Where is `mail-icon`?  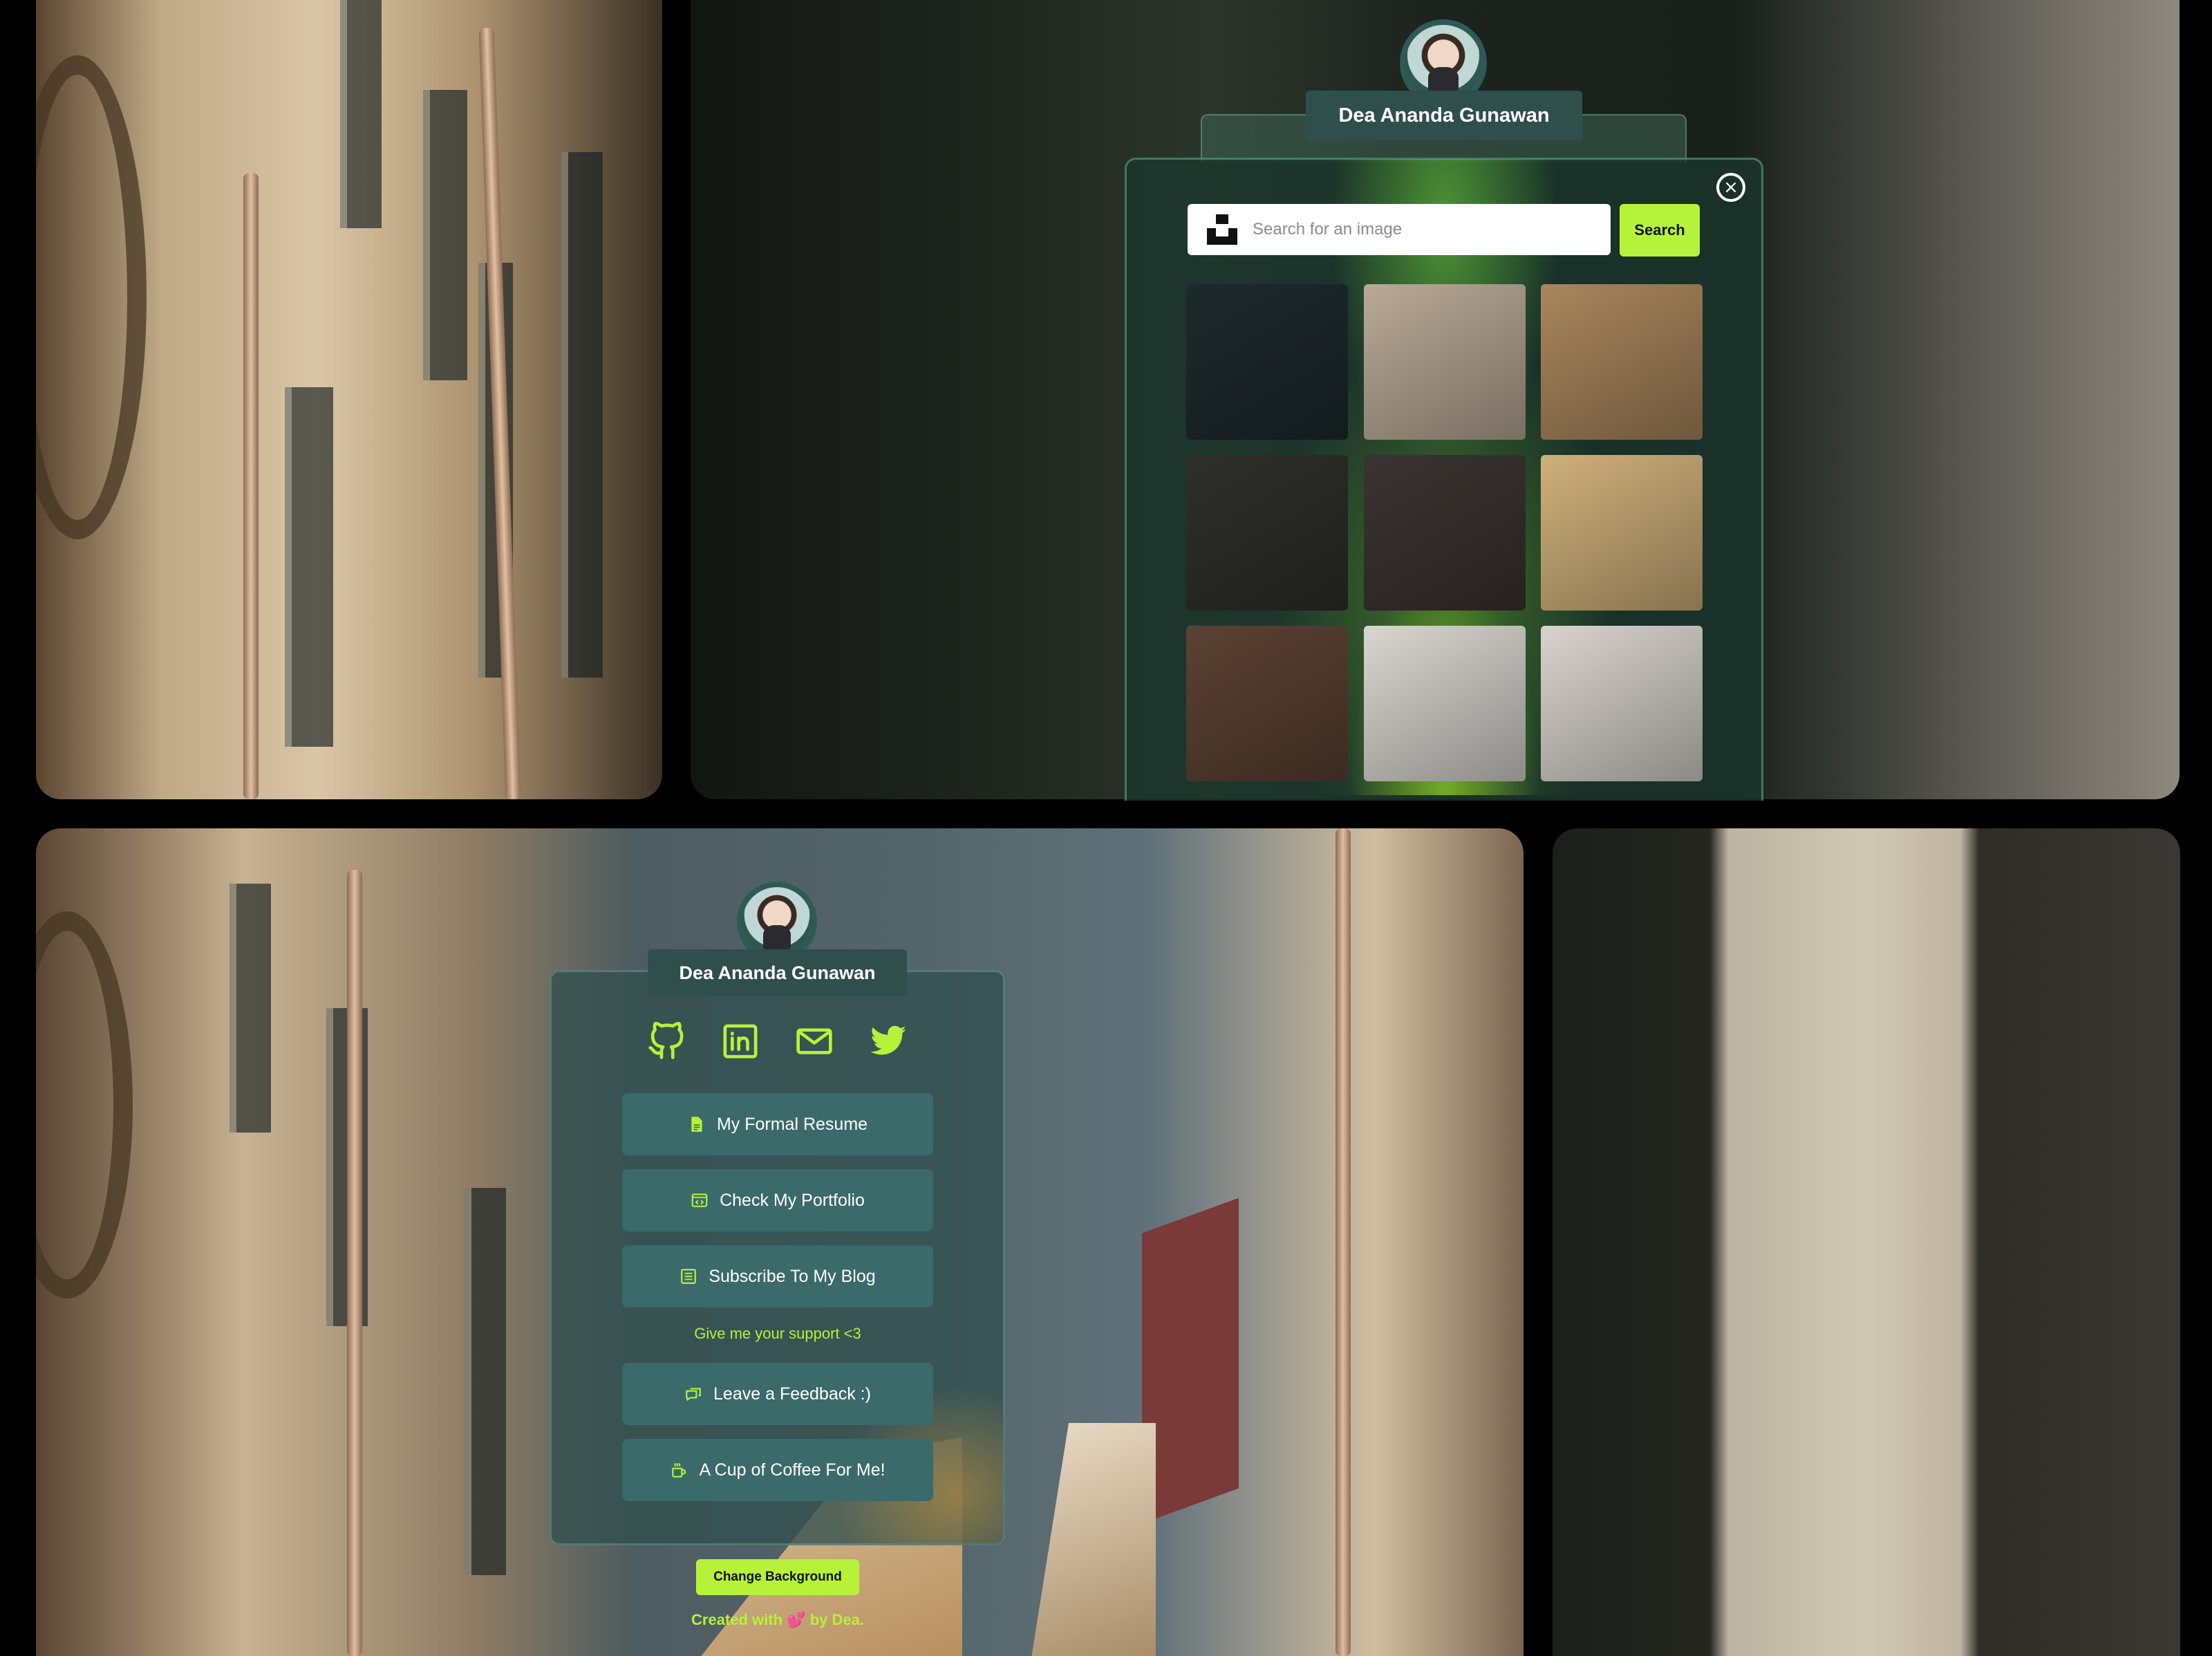
mail-icon is located at coordinates (814, 1042).